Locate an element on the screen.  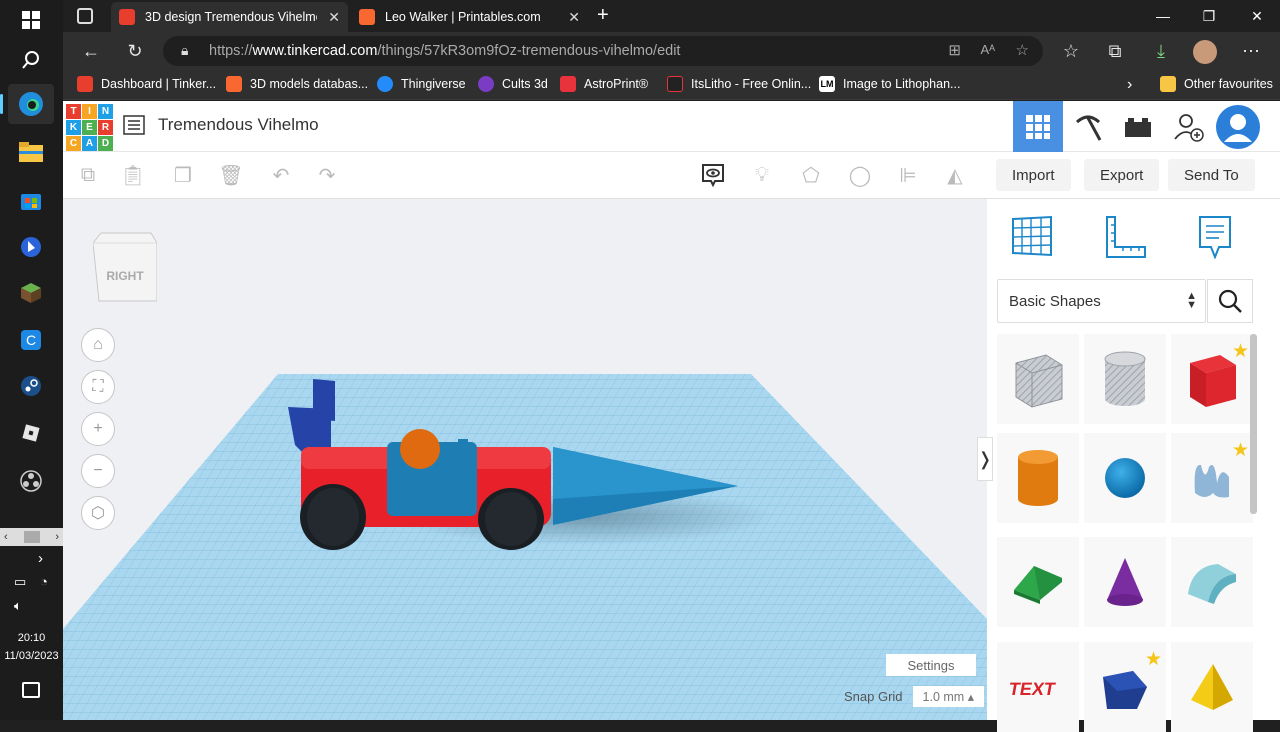
restore-icon: ❐ is located at coordinates (1209, 16).